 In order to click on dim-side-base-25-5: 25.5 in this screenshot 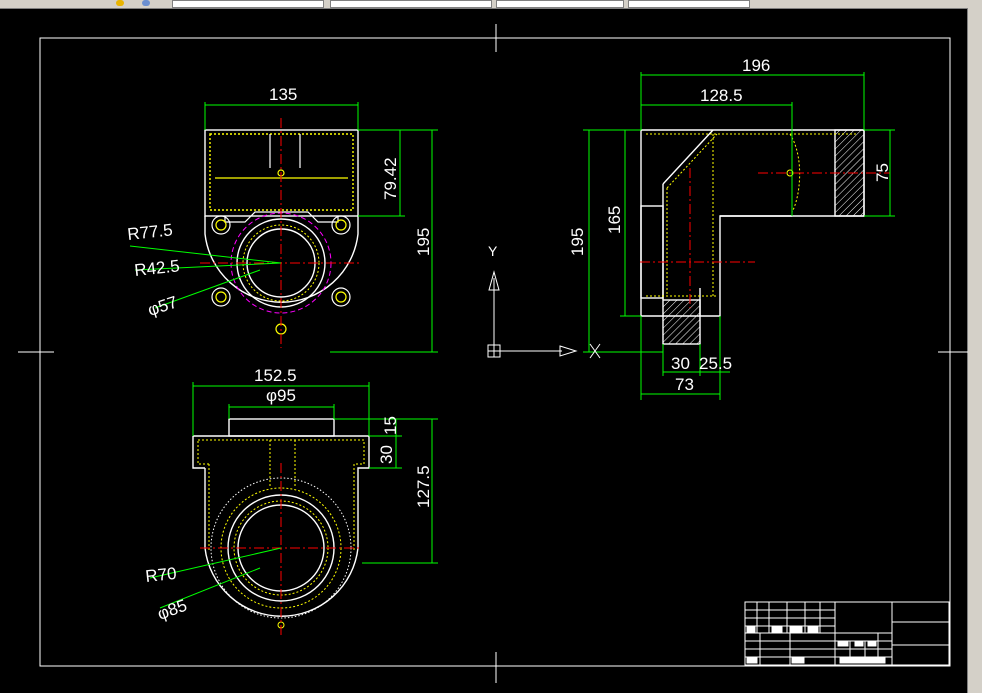, I will do `click(715, 363)`.